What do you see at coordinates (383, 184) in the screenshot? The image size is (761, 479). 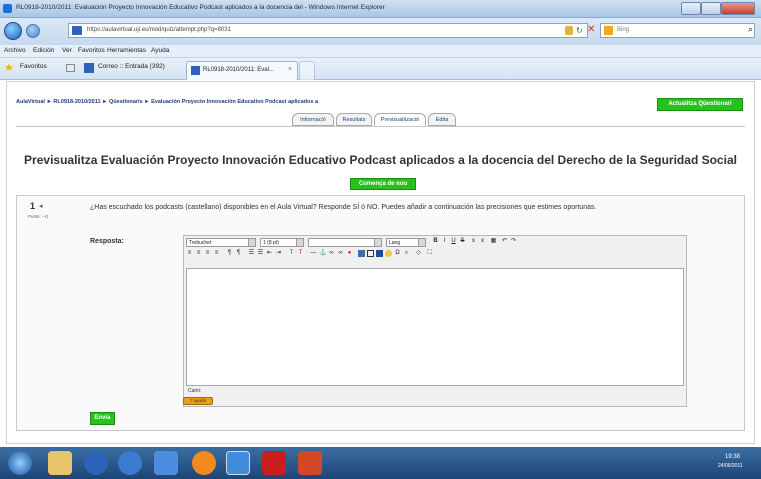 I see `restart-button: Comença de nou` at bounding box center [383, 184].